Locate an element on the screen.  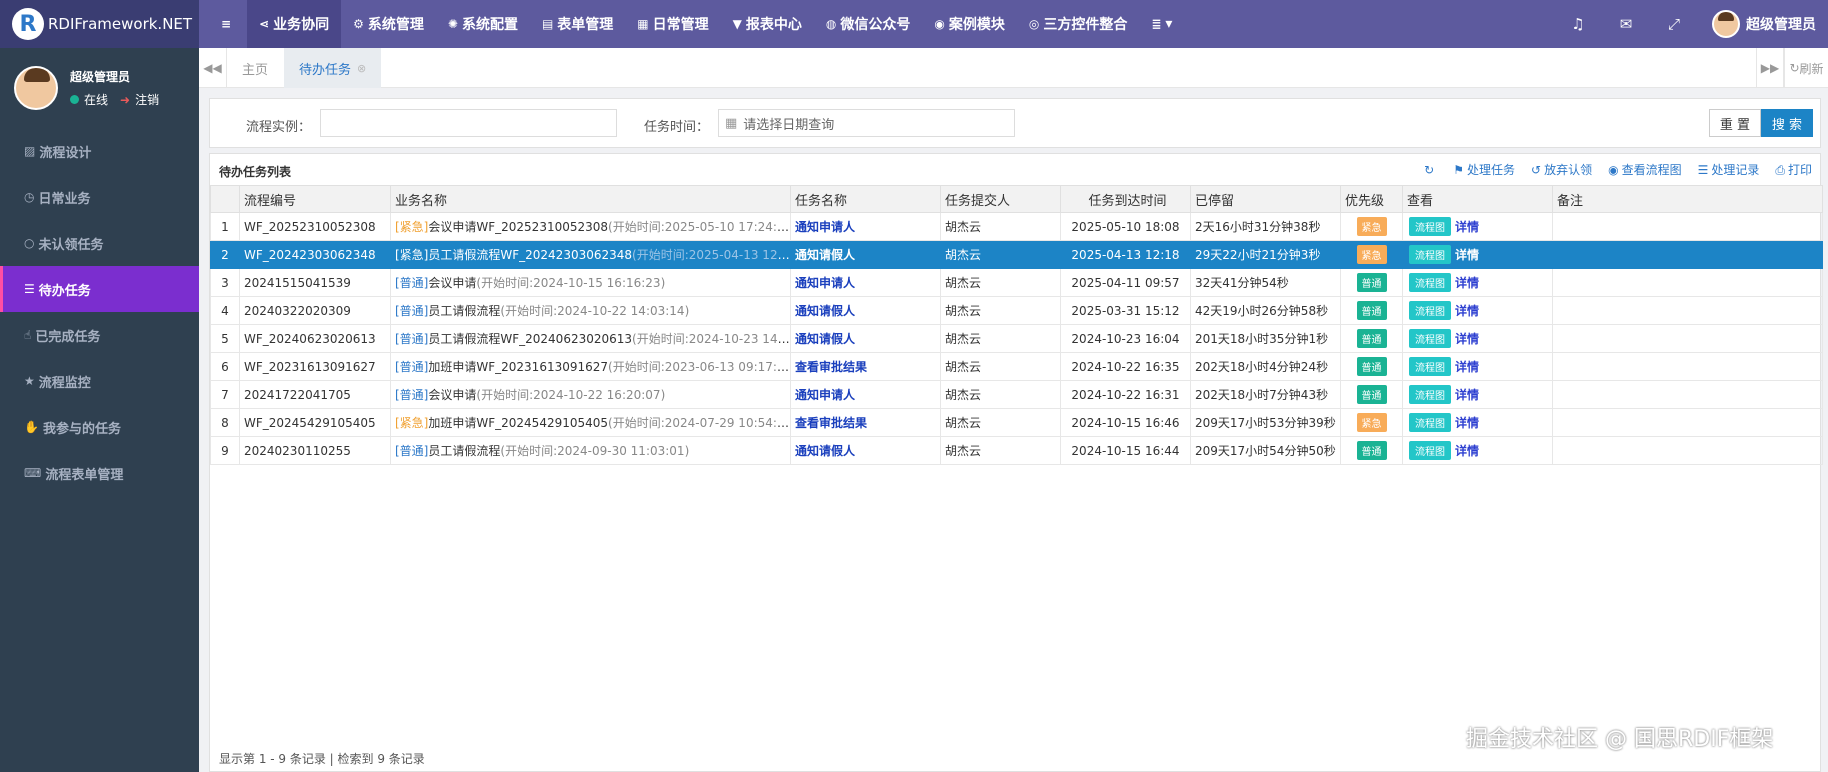
search-button: 搜 索 is located at coordinates (1787, 123).